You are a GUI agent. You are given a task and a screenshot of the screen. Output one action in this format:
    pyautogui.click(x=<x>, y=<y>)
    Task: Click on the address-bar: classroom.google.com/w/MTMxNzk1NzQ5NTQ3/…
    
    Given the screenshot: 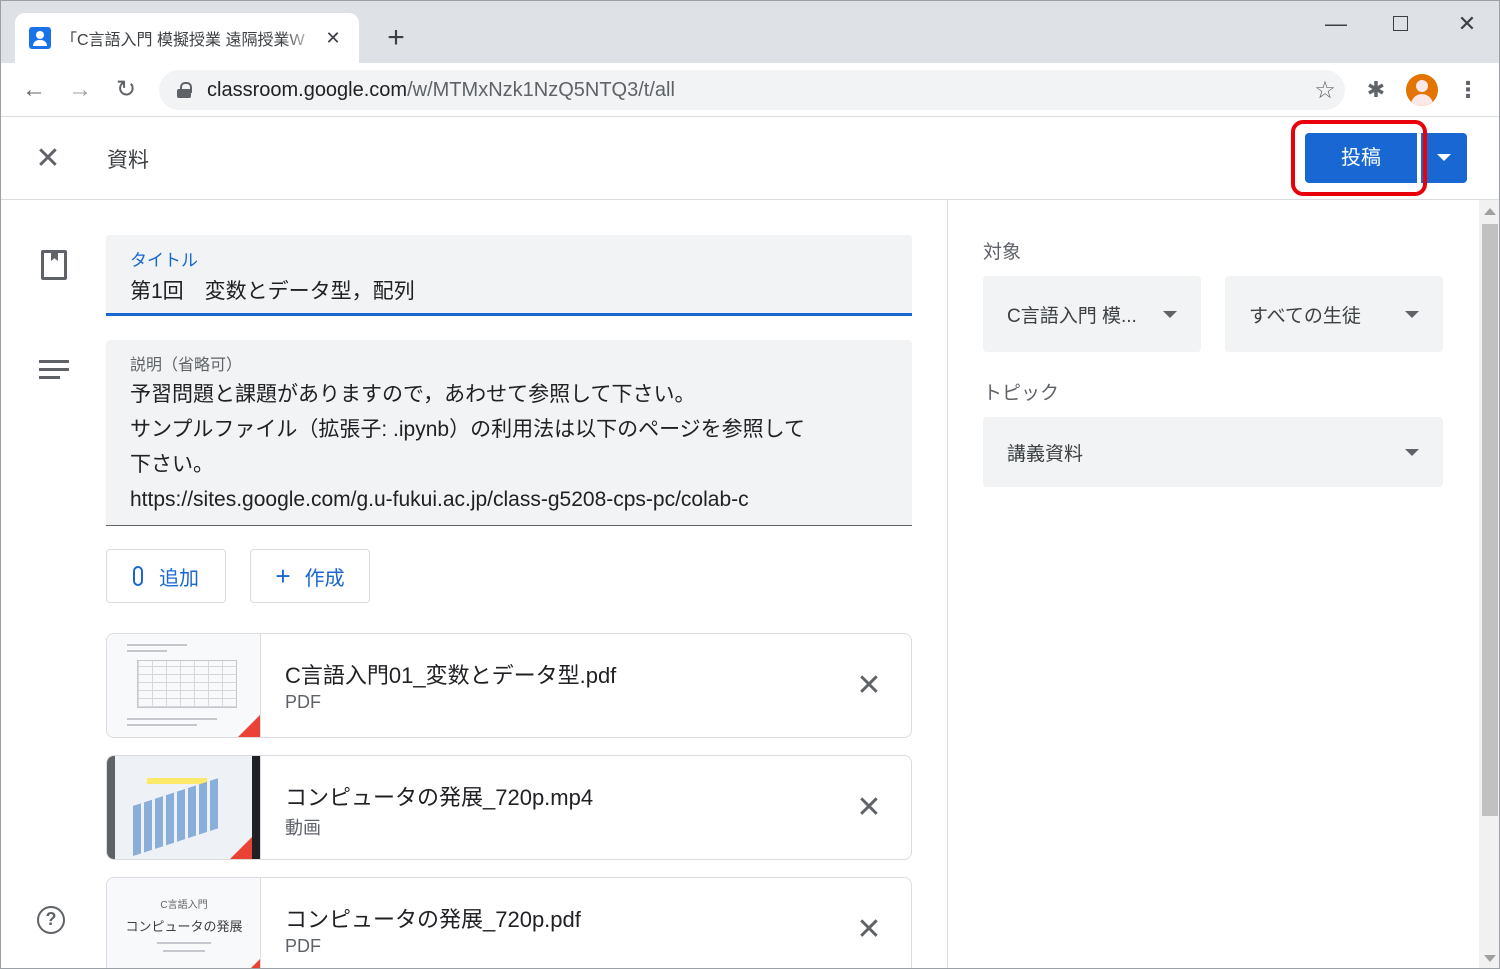 What is the action you would take?
    pyautogui.click(x=752, y=90)
    